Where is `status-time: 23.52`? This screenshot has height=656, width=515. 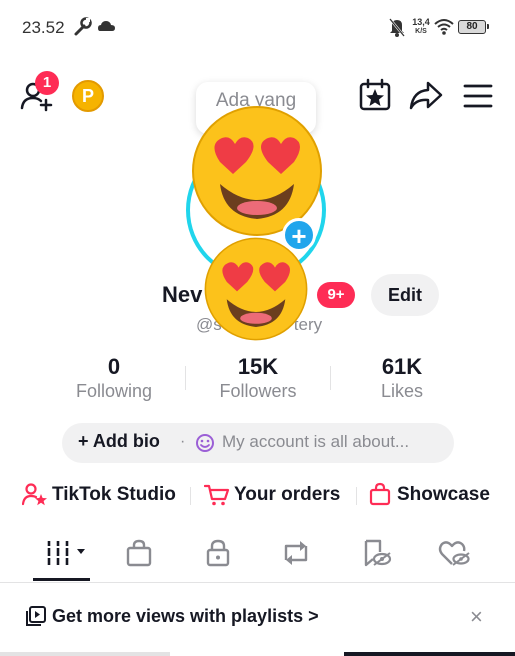 status-time: 23.52 is located at coordinates (43, 27).